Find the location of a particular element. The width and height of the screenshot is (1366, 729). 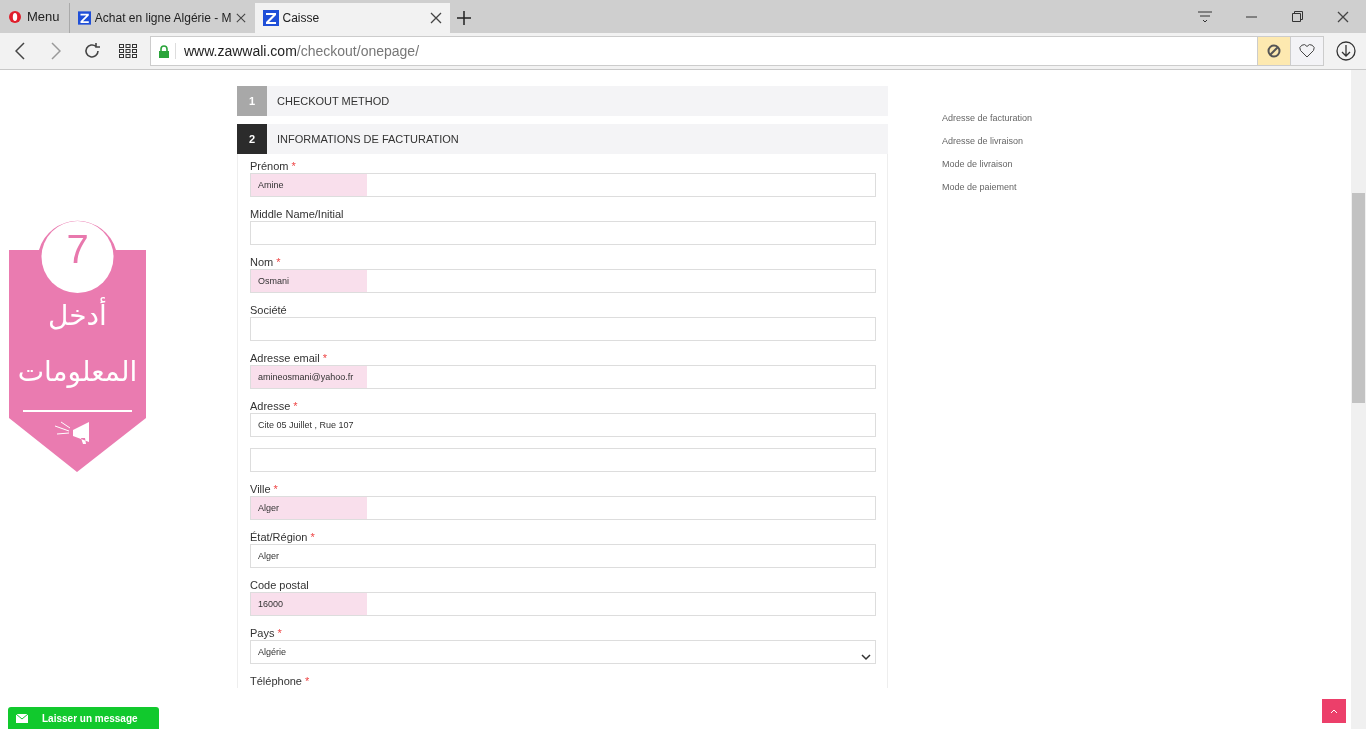

scrollbar is located at coordinates (1358, 399).